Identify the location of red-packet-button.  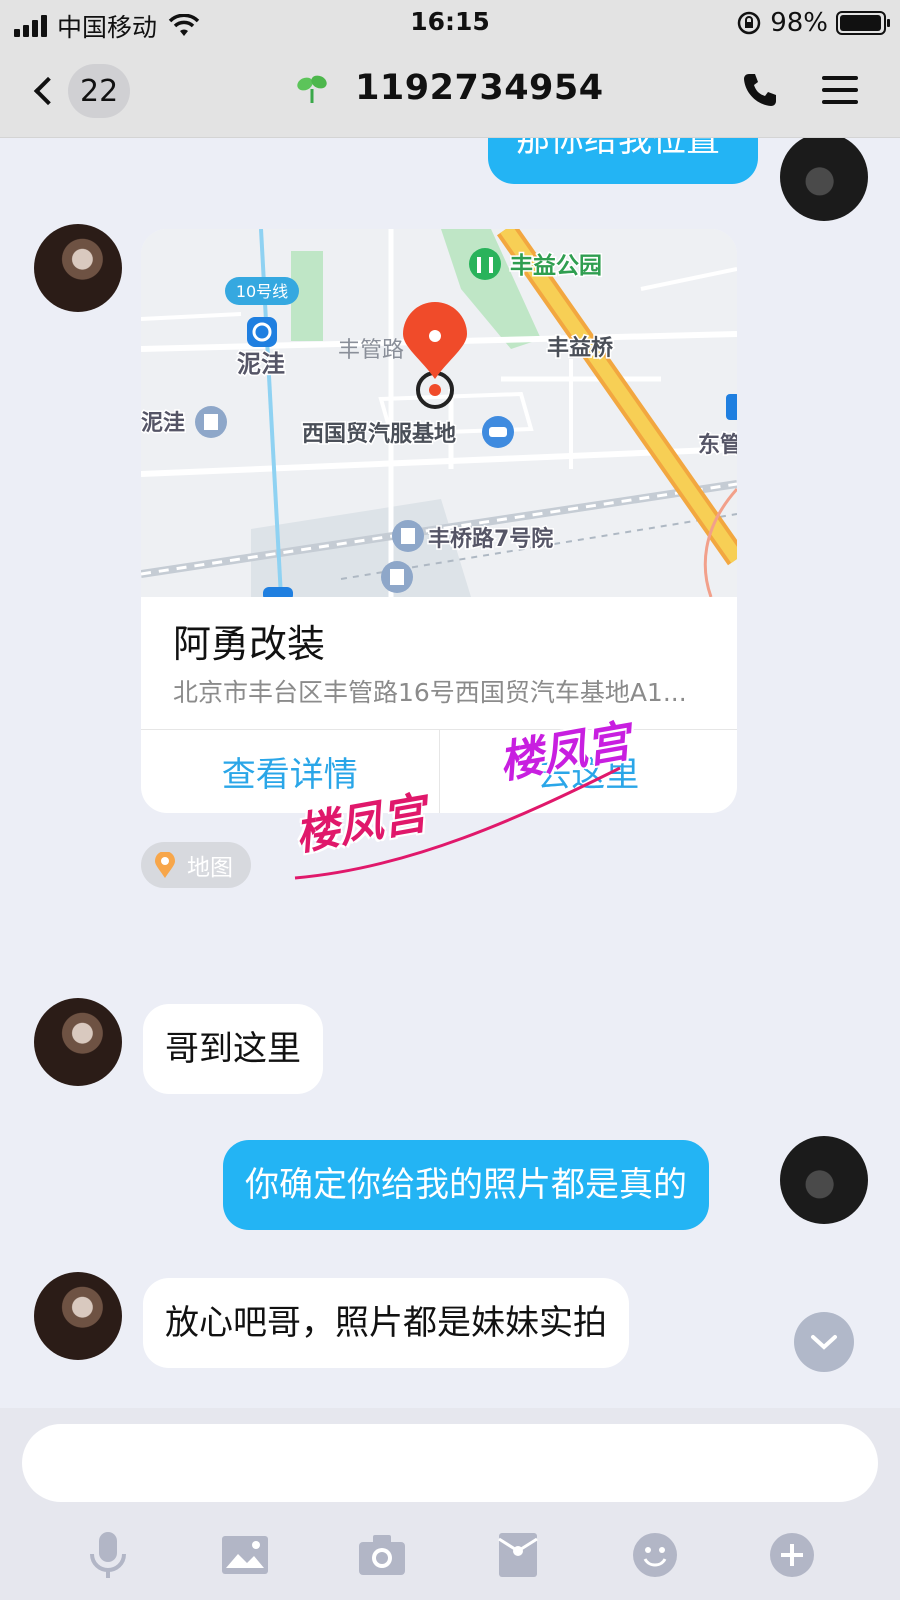
(518, 1555).